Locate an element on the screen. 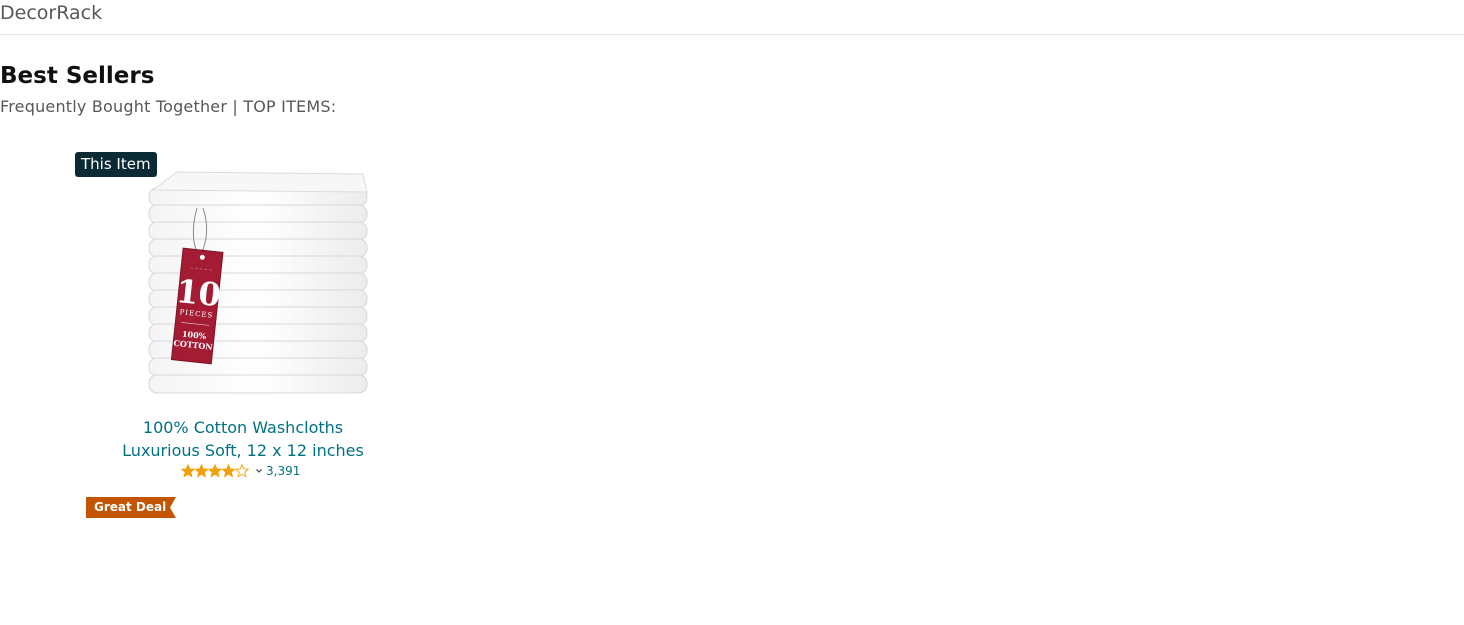  site-header: DecorRack is located at coordinates (732, 17).